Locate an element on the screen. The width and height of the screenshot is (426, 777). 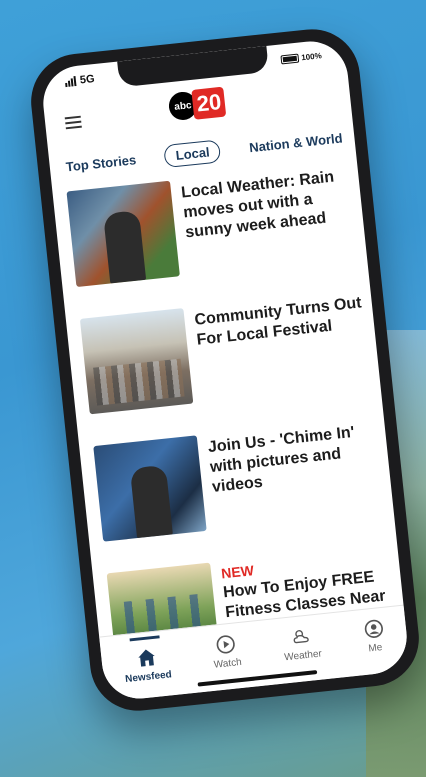
weather-icon is located at coordinates (301, 636).